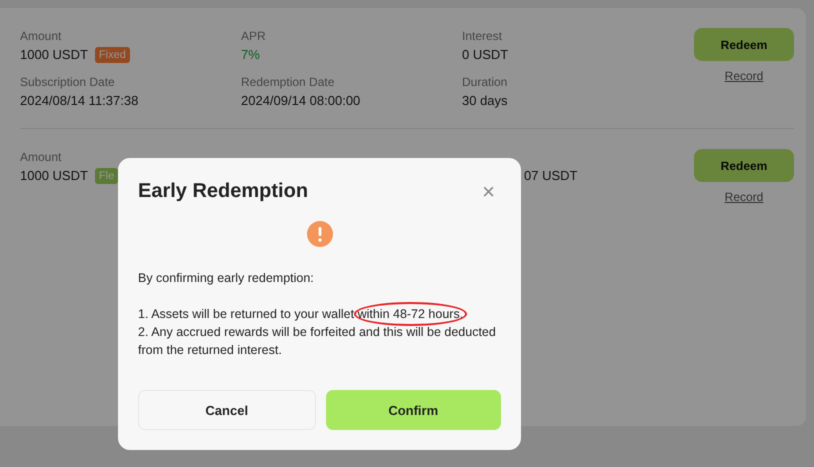 The image size is (814, 467). I want to click on field-label: Duration, so click(485, 82).